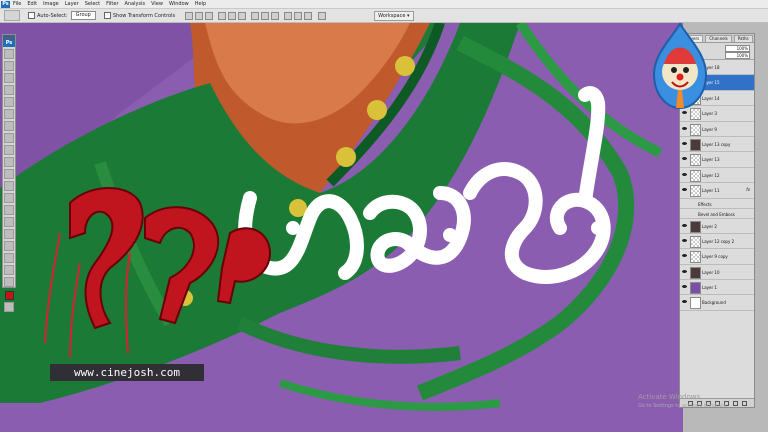 The height and width of the screenshot is (432, 768). Describe the element at coordinates (717, 214) in the screenshot. I see `layer-effect-row: Bevel and Emboss` at that location.